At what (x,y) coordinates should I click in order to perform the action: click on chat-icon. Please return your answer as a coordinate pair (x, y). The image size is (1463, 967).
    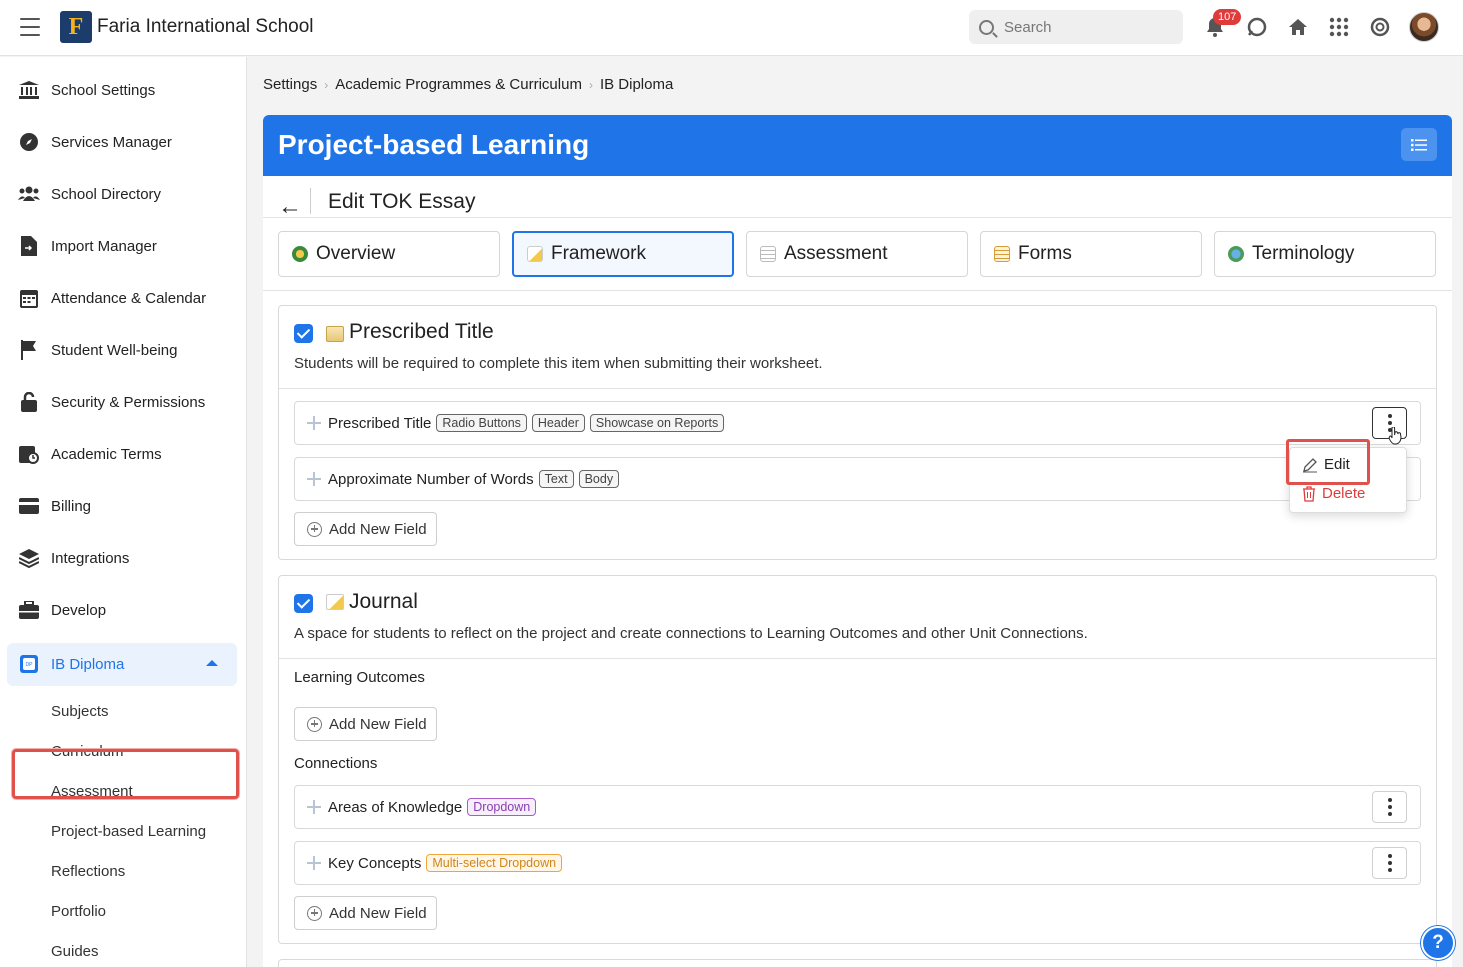
    Looking at the image, I should click on (1257, 27).